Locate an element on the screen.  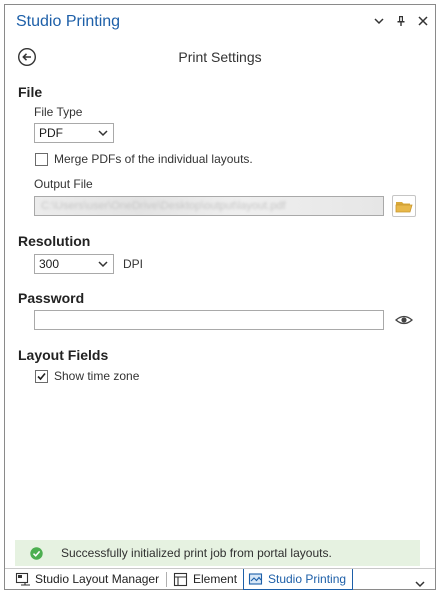
layout-fields-heading: Layout Fields is located at coordinates (63, 355).